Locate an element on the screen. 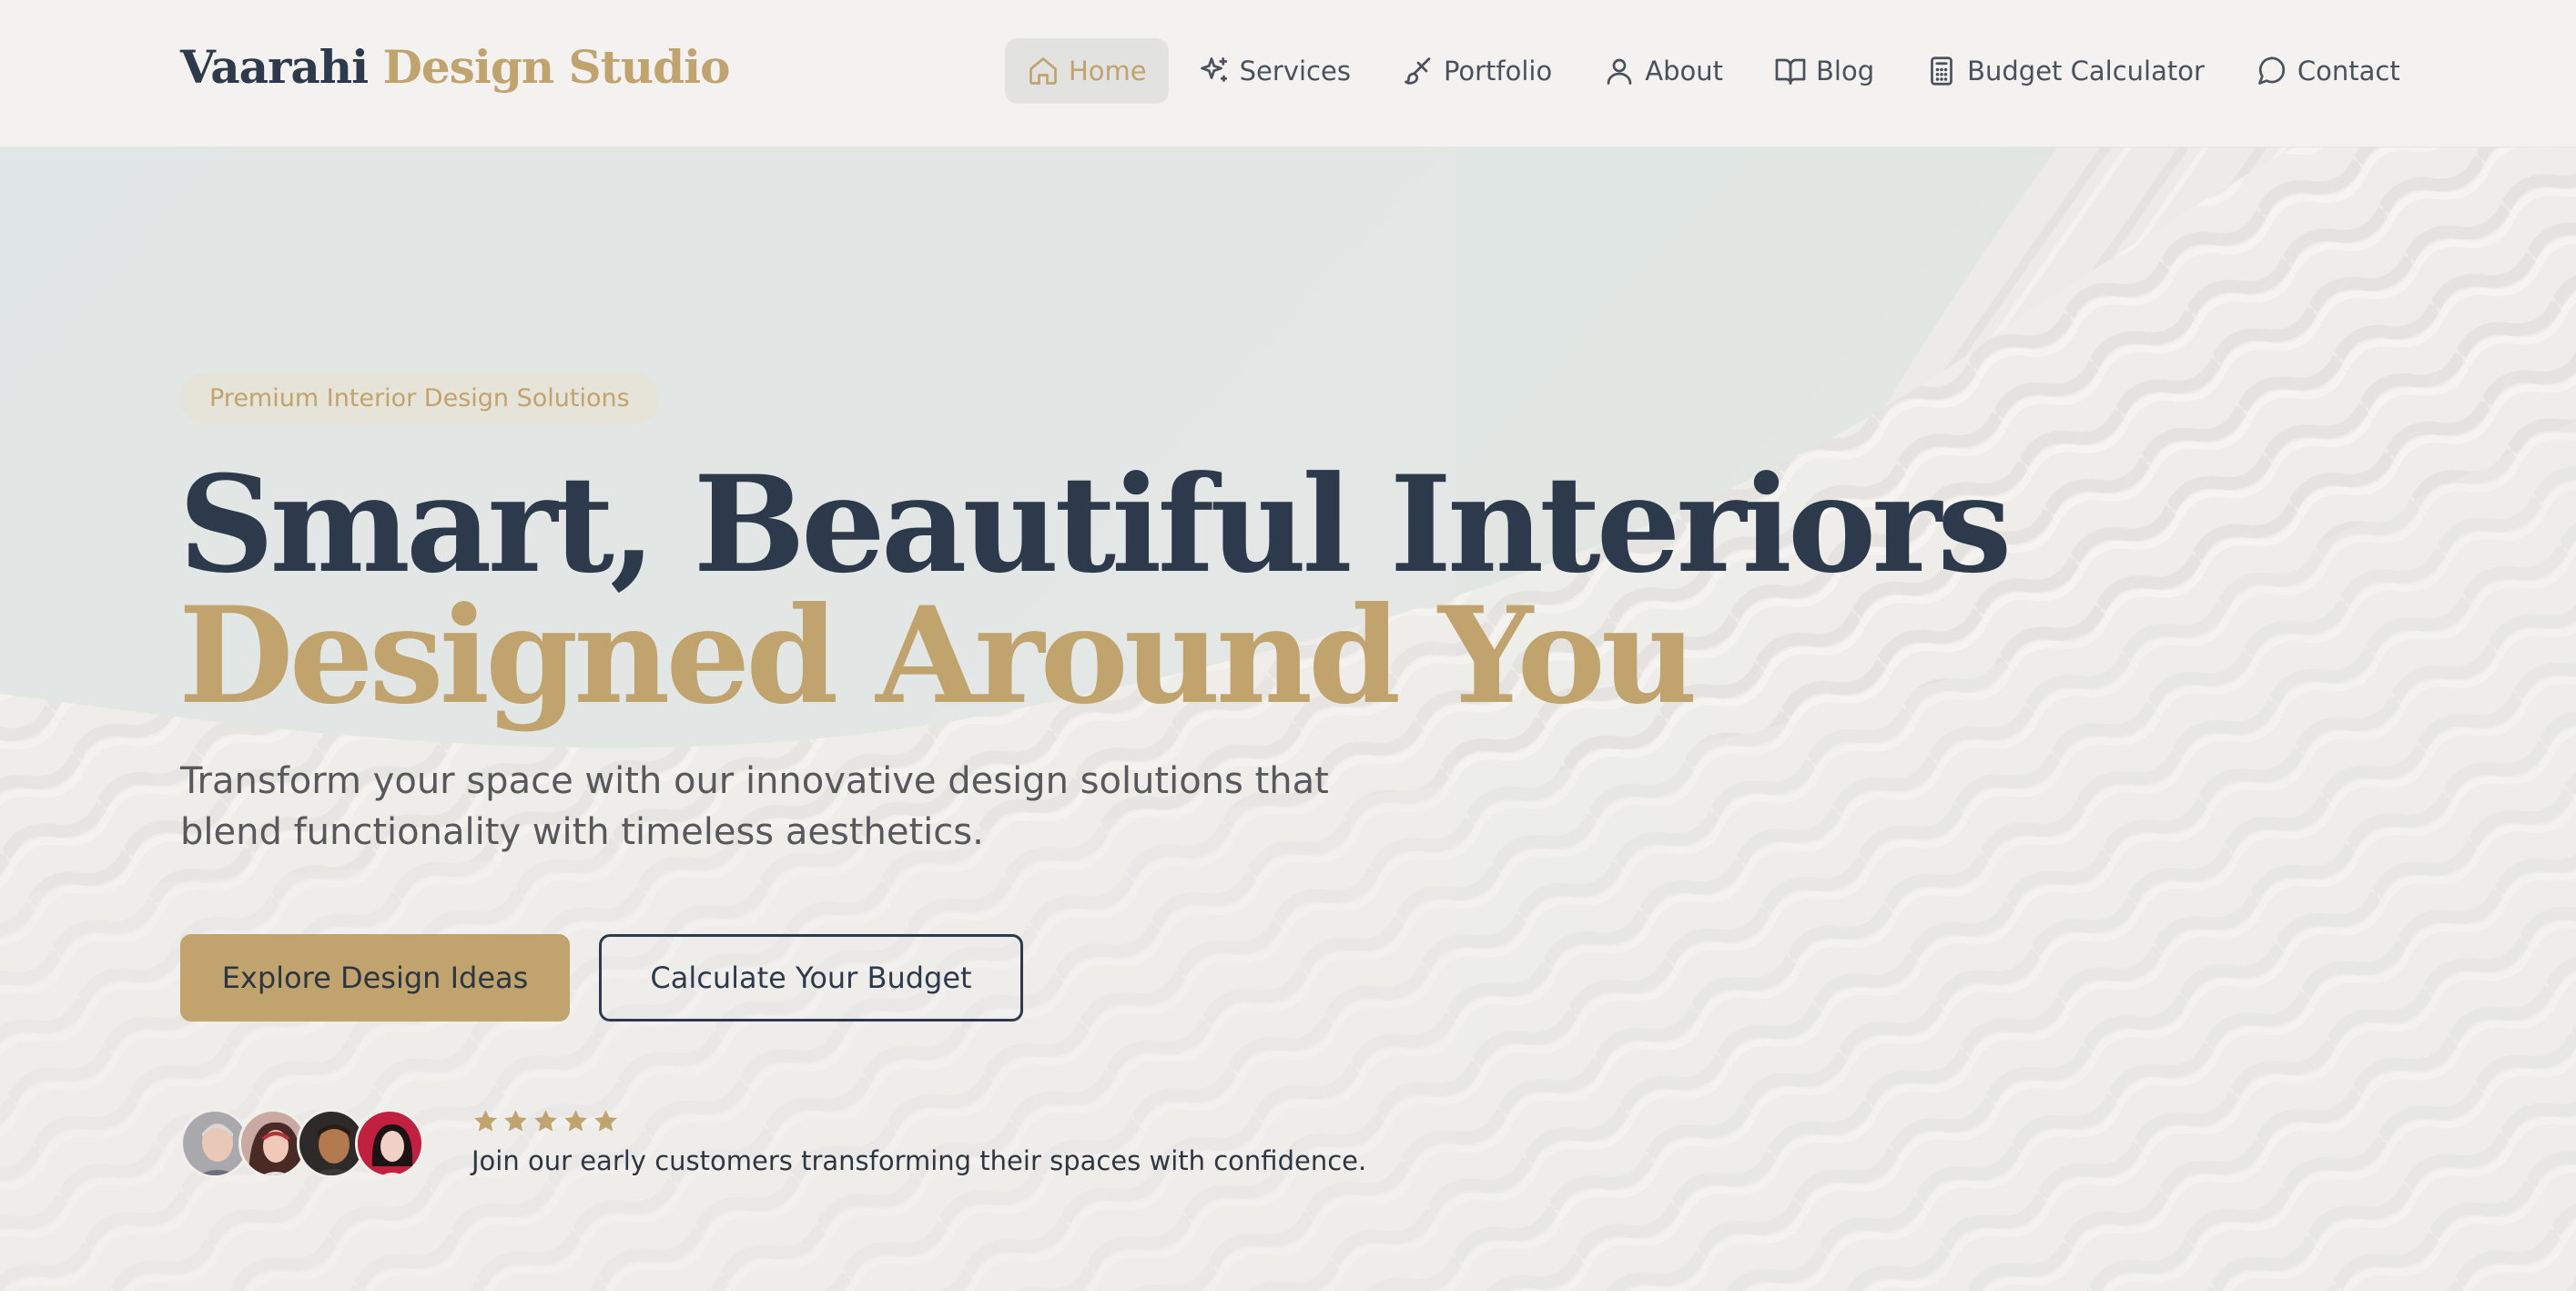  nav-item-about: About is located at coordinates (1663, 71).